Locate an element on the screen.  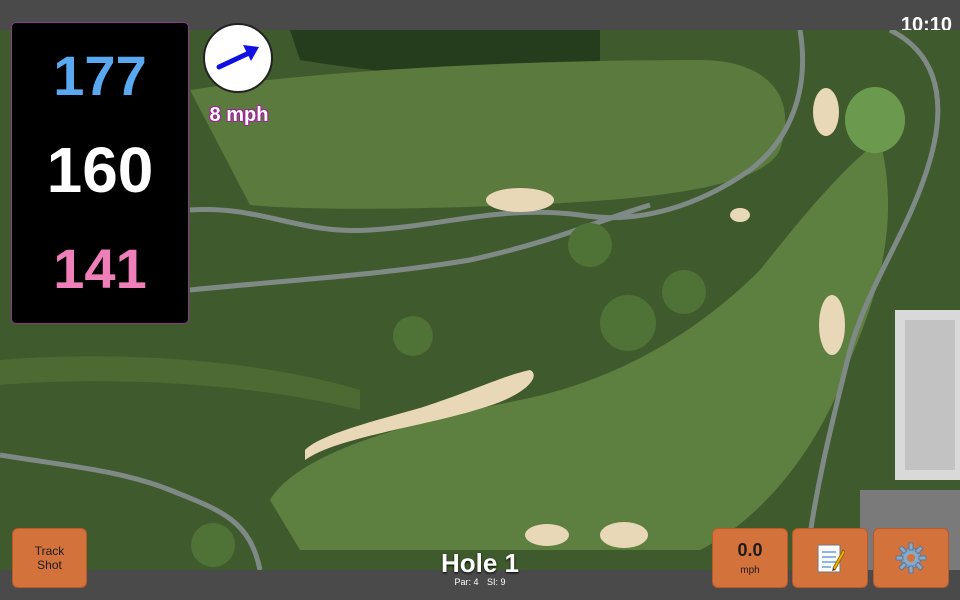
hole-stroke-index: SI: 9 is located at coordinates (496, 582).